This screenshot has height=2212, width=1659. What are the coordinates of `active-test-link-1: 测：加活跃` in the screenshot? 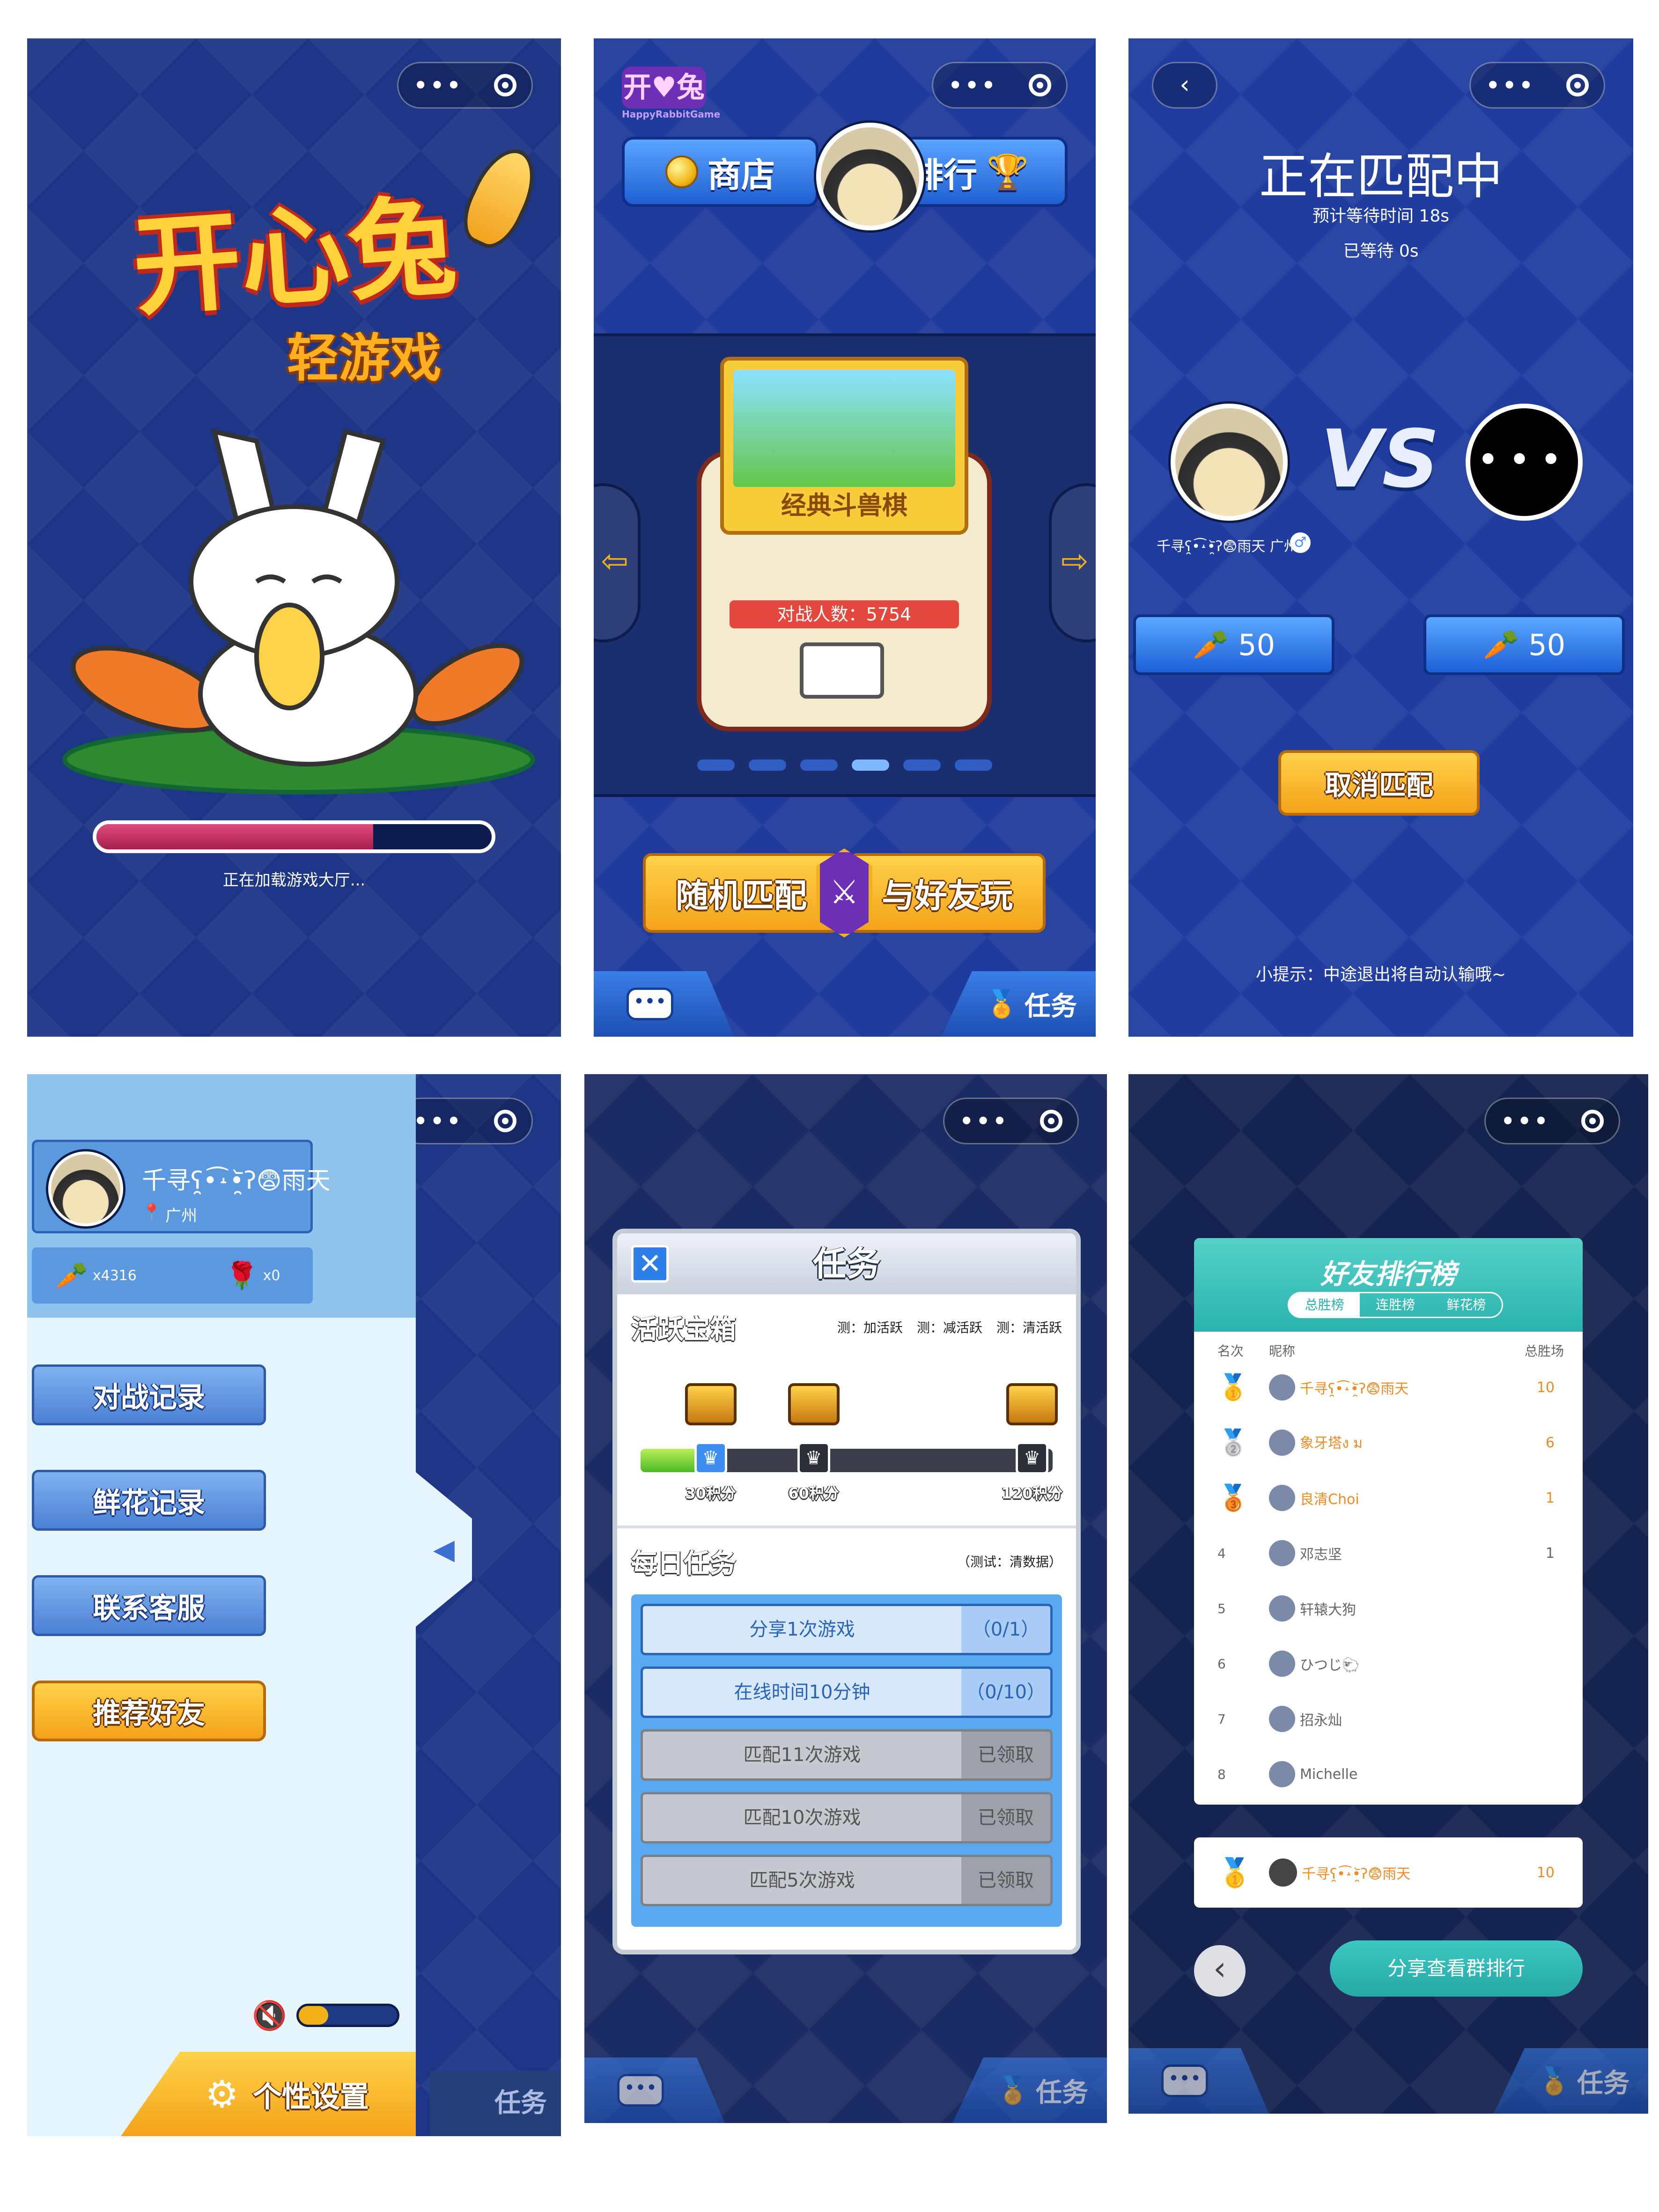 It's located at (870, 1327).